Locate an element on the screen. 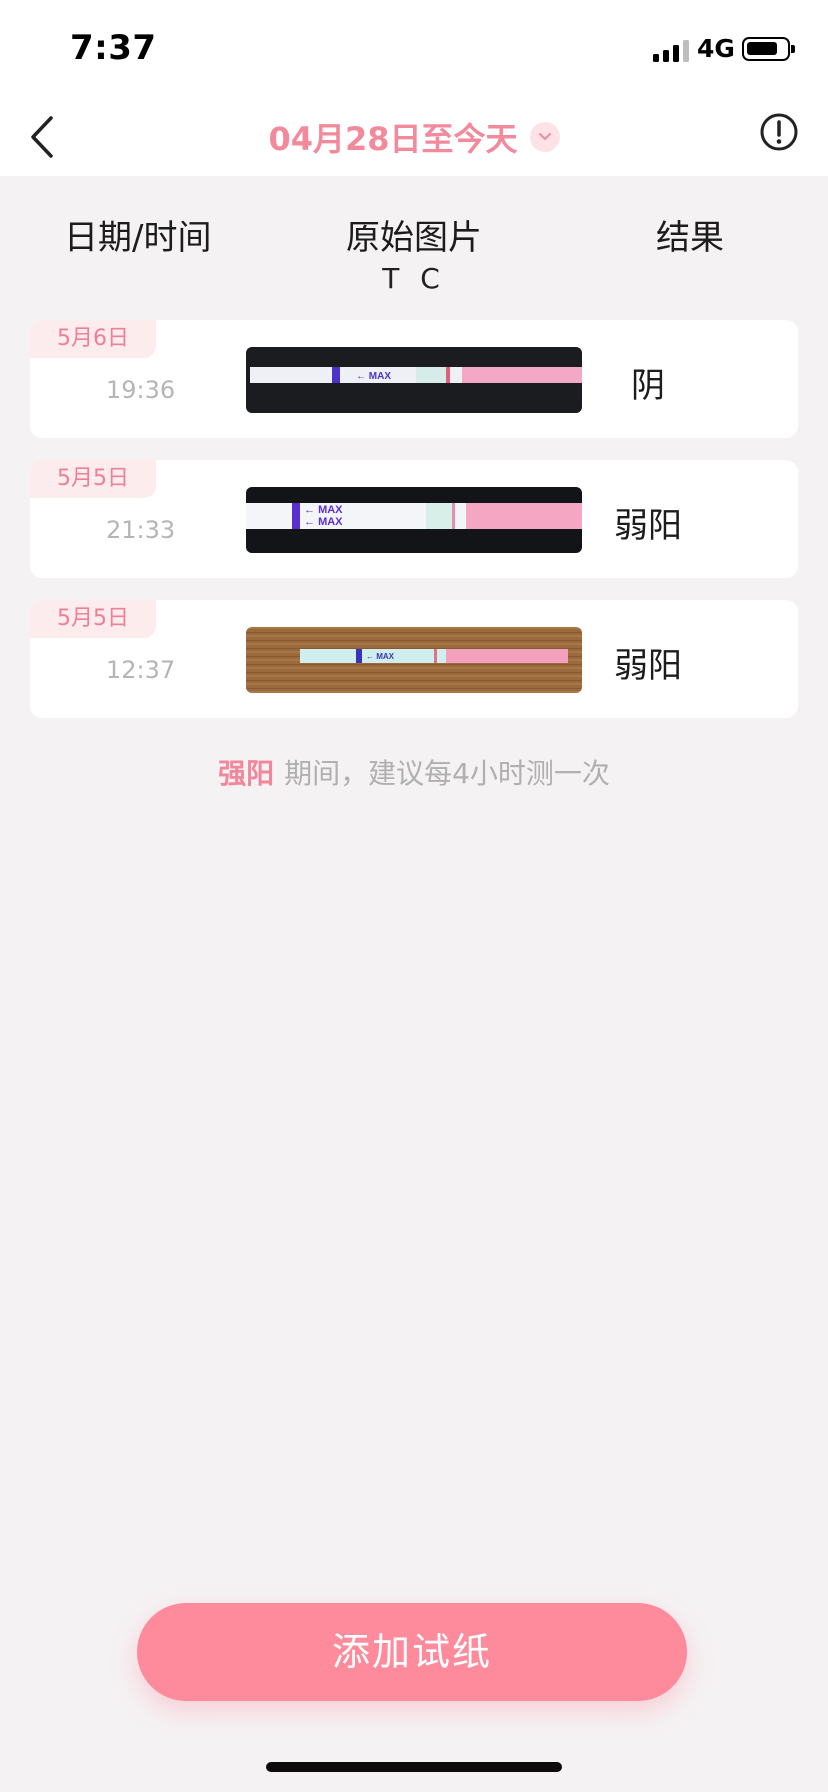 This screenshot has height=1792, width=828. record-date: 5月6日 is located at coordinates (93, 339).